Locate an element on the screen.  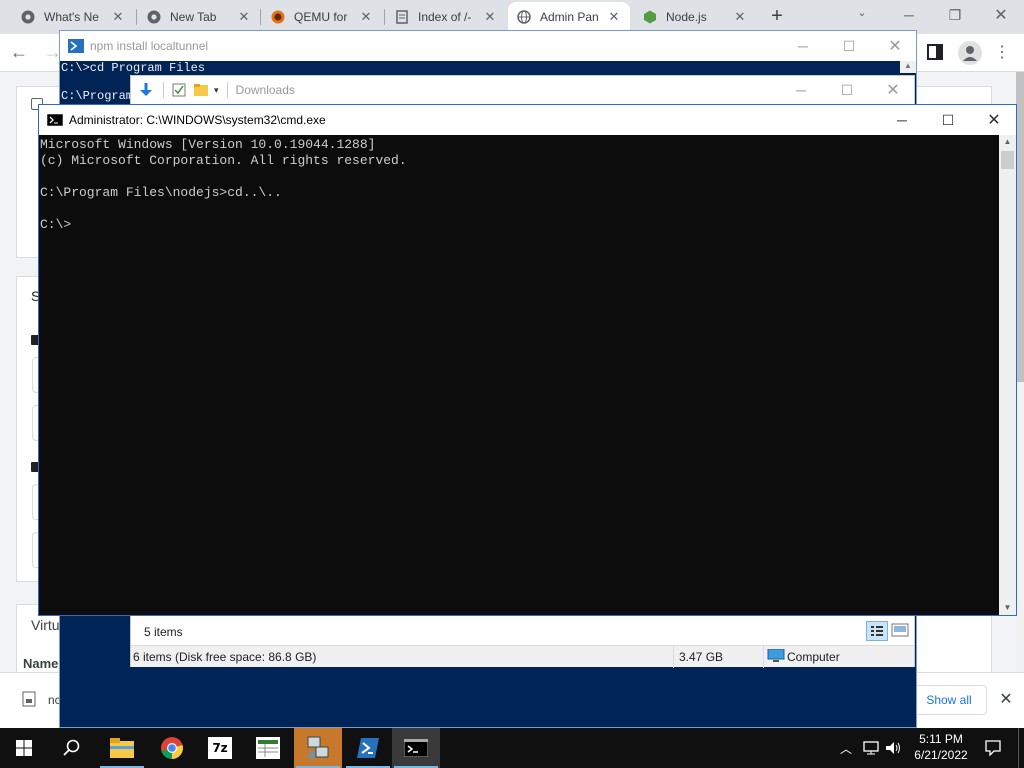
cmd-scrollbar: ▲ ▼ is located at coordinates (1007, 375).